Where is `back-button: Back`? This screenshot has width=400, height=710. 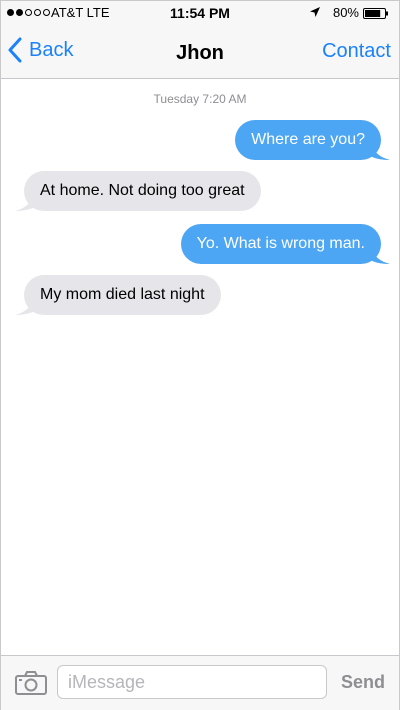
back-button: Back is located at coordinates (40, 50).